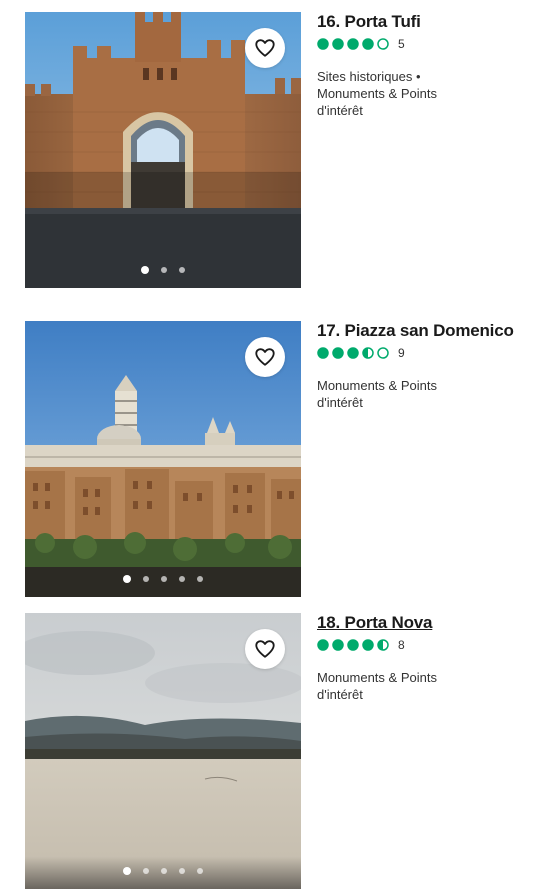 This screenshot has width=533, height=895. What do you see at coordinates (401, 353) in the screenshot?
I see `review-count: 9` at bounding box center [401, 353].